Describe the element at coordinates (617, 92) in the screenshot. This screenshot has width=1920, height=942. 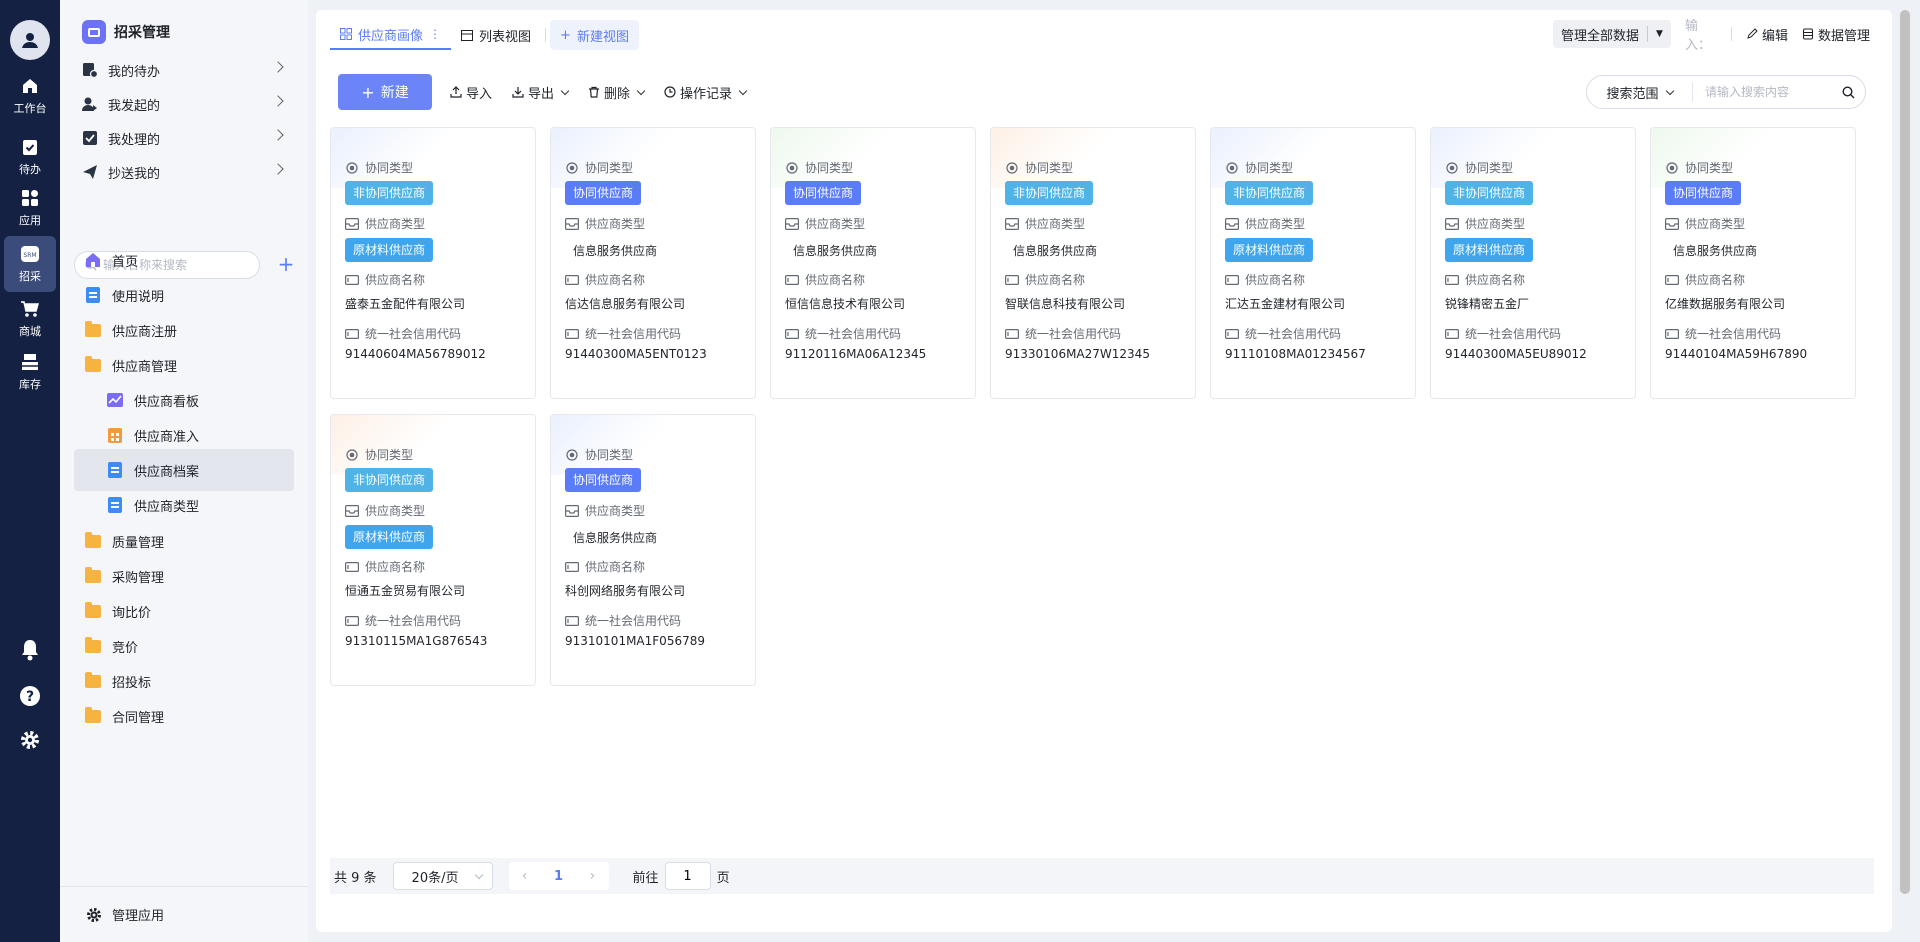
I see `delete-dropdown: 删除` at that location.